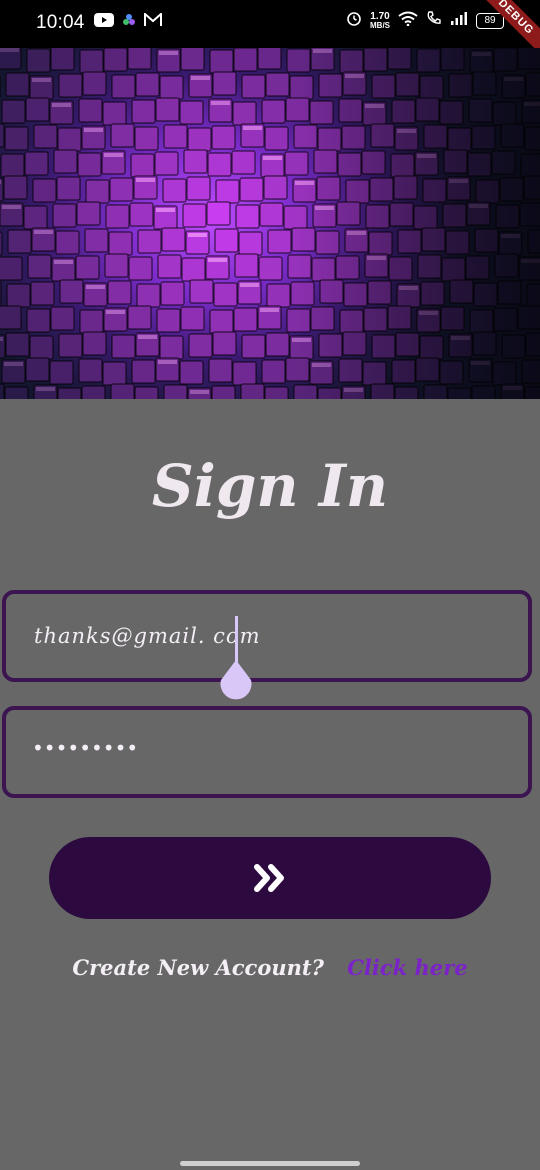 The image size is (540, 1170). What do you see at coordinates (490, 20) in the screenshot?
I see `battery-indicator: 89` at bounding box center [490, 20].